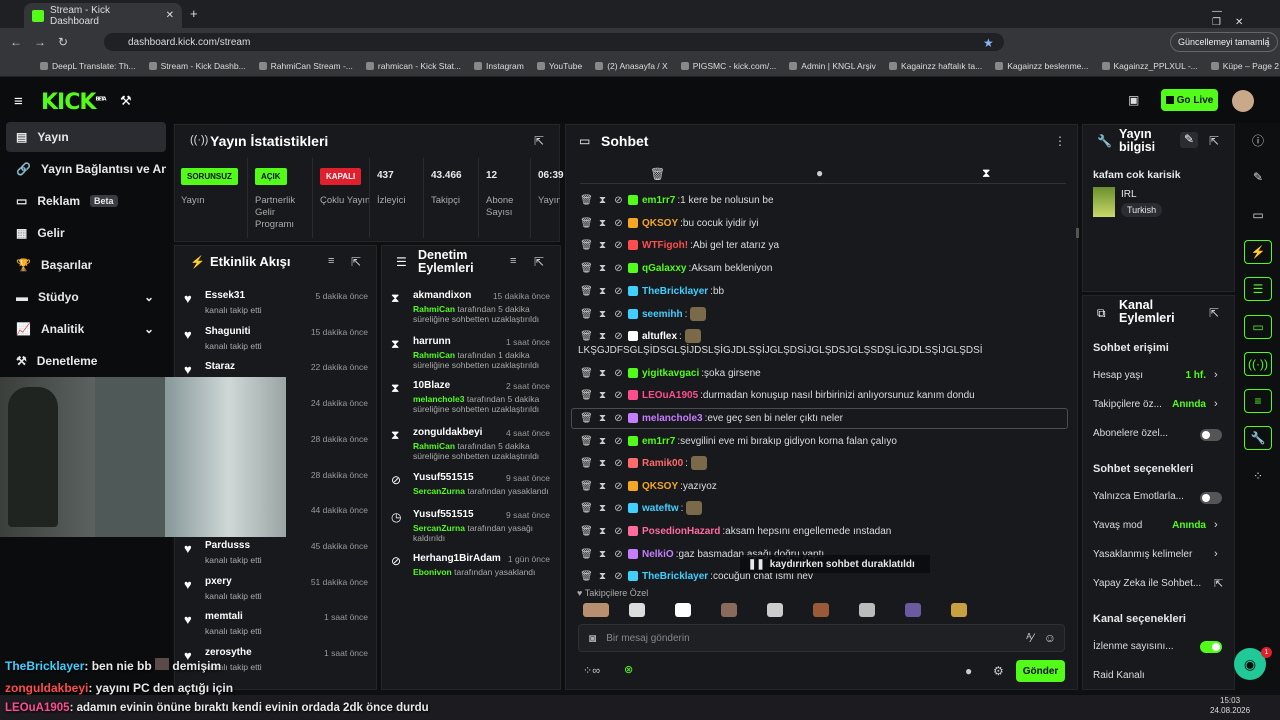  What do you see at coordinates (1077, 233) in the screenshot?
I see `chat-scrollbar` at bounding box center [1077, 233].